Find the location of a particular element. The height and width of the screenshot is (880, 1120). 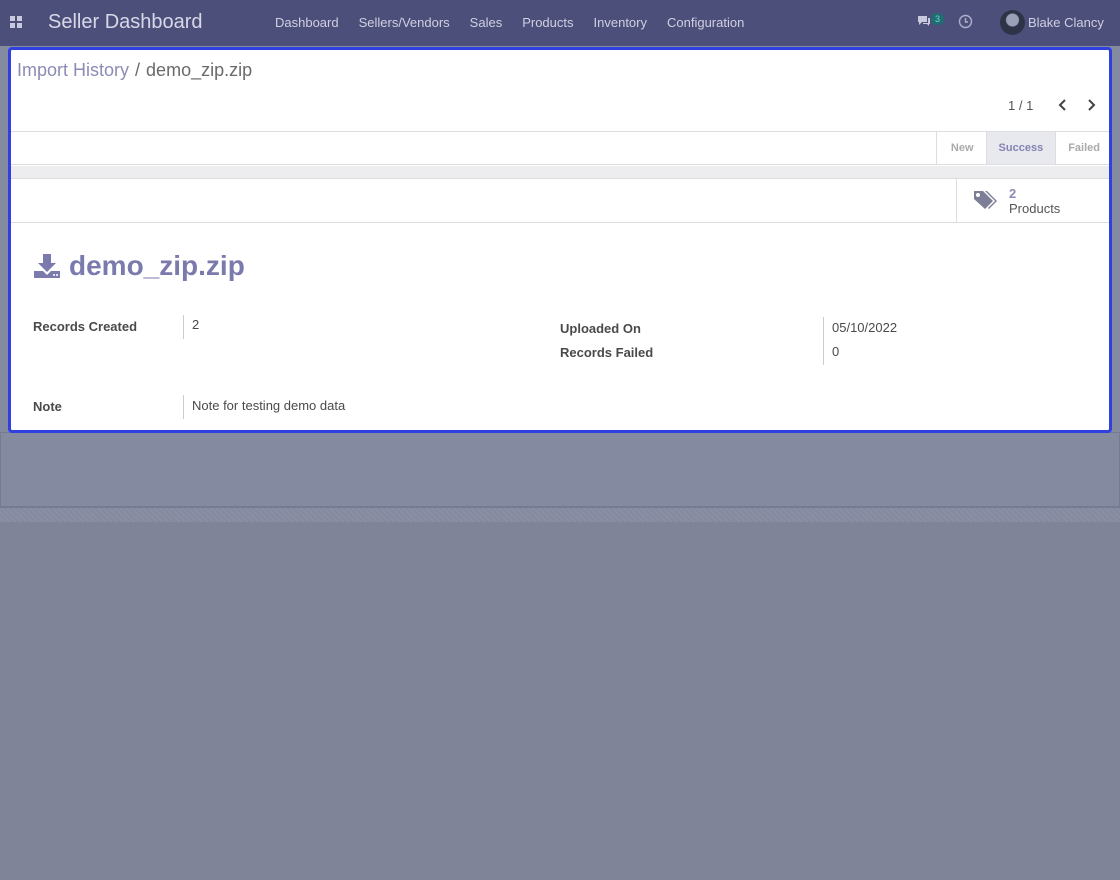

background-divider is located at coordinates (560, 514).